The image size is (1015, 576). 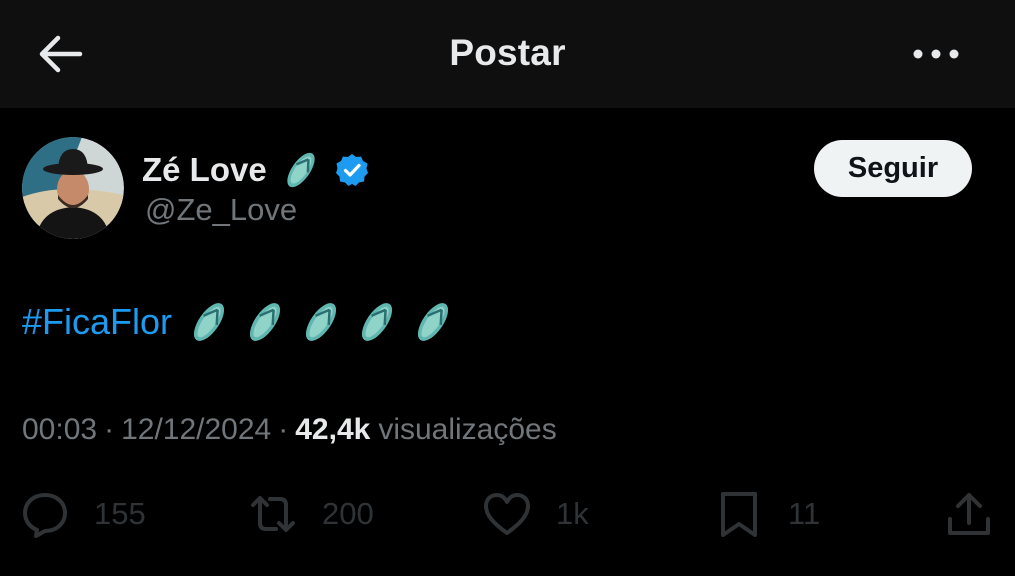 What do you see at coordinates (893, 168) in the screenshot?
I see `follow-button: Seguir` at bounding box center [893, 168].